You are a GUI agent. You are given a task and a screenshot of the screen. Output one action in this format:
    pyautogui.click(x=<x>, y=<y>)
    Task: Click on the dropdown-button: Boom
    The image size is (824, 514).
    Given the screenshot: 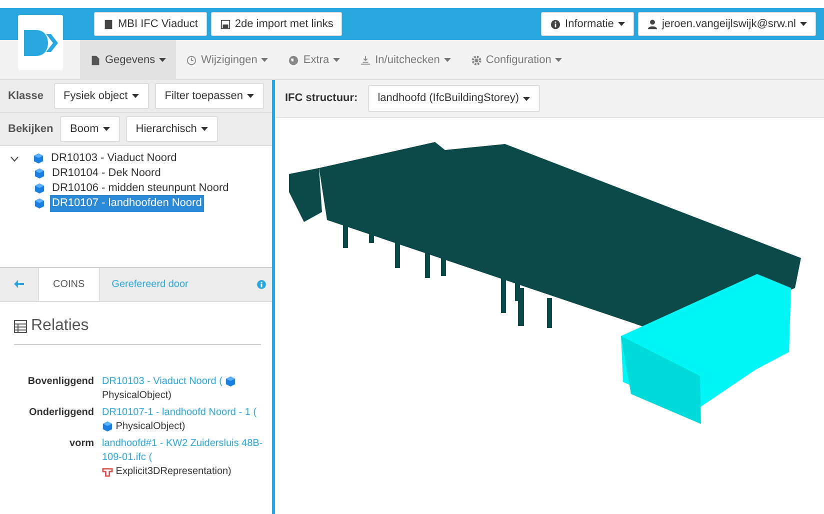 What is the action you would take?
    pyautogui.click(x=90, y=129)
    